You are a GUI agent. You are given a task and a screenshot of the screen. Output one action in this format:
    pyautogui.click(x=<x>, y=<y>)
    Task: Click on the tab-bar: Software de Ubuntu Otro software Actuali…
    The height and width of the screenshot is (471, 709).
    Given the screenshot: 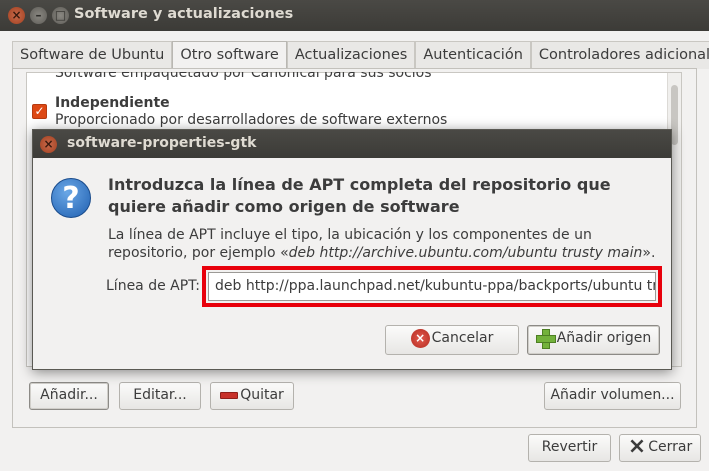 What is the action you would take?
    pyautogui.click(x=360, y=56)
    